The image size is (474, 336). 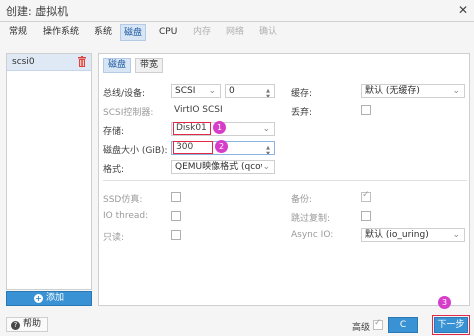 What do you see at coordinates (378, 324) in the screenshot?
I see `advanced-checkbox` at bounding box center [378, 324].